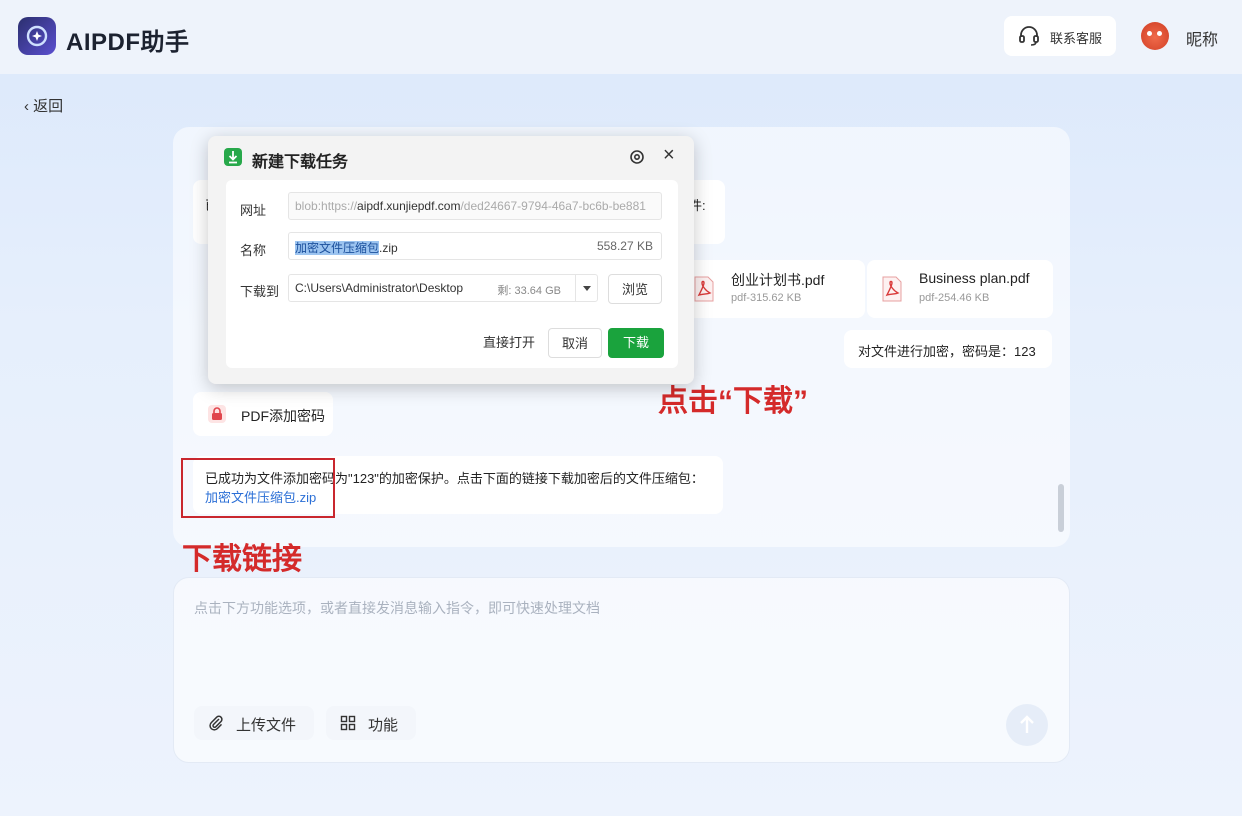  What do you see at coordinates (397, 608) in the screenshot?
I see `message-input-placeholder: 点击下方功能选项，或者直接发消息输入指令，即可快速处理文档` at bounding box center [397, 608].